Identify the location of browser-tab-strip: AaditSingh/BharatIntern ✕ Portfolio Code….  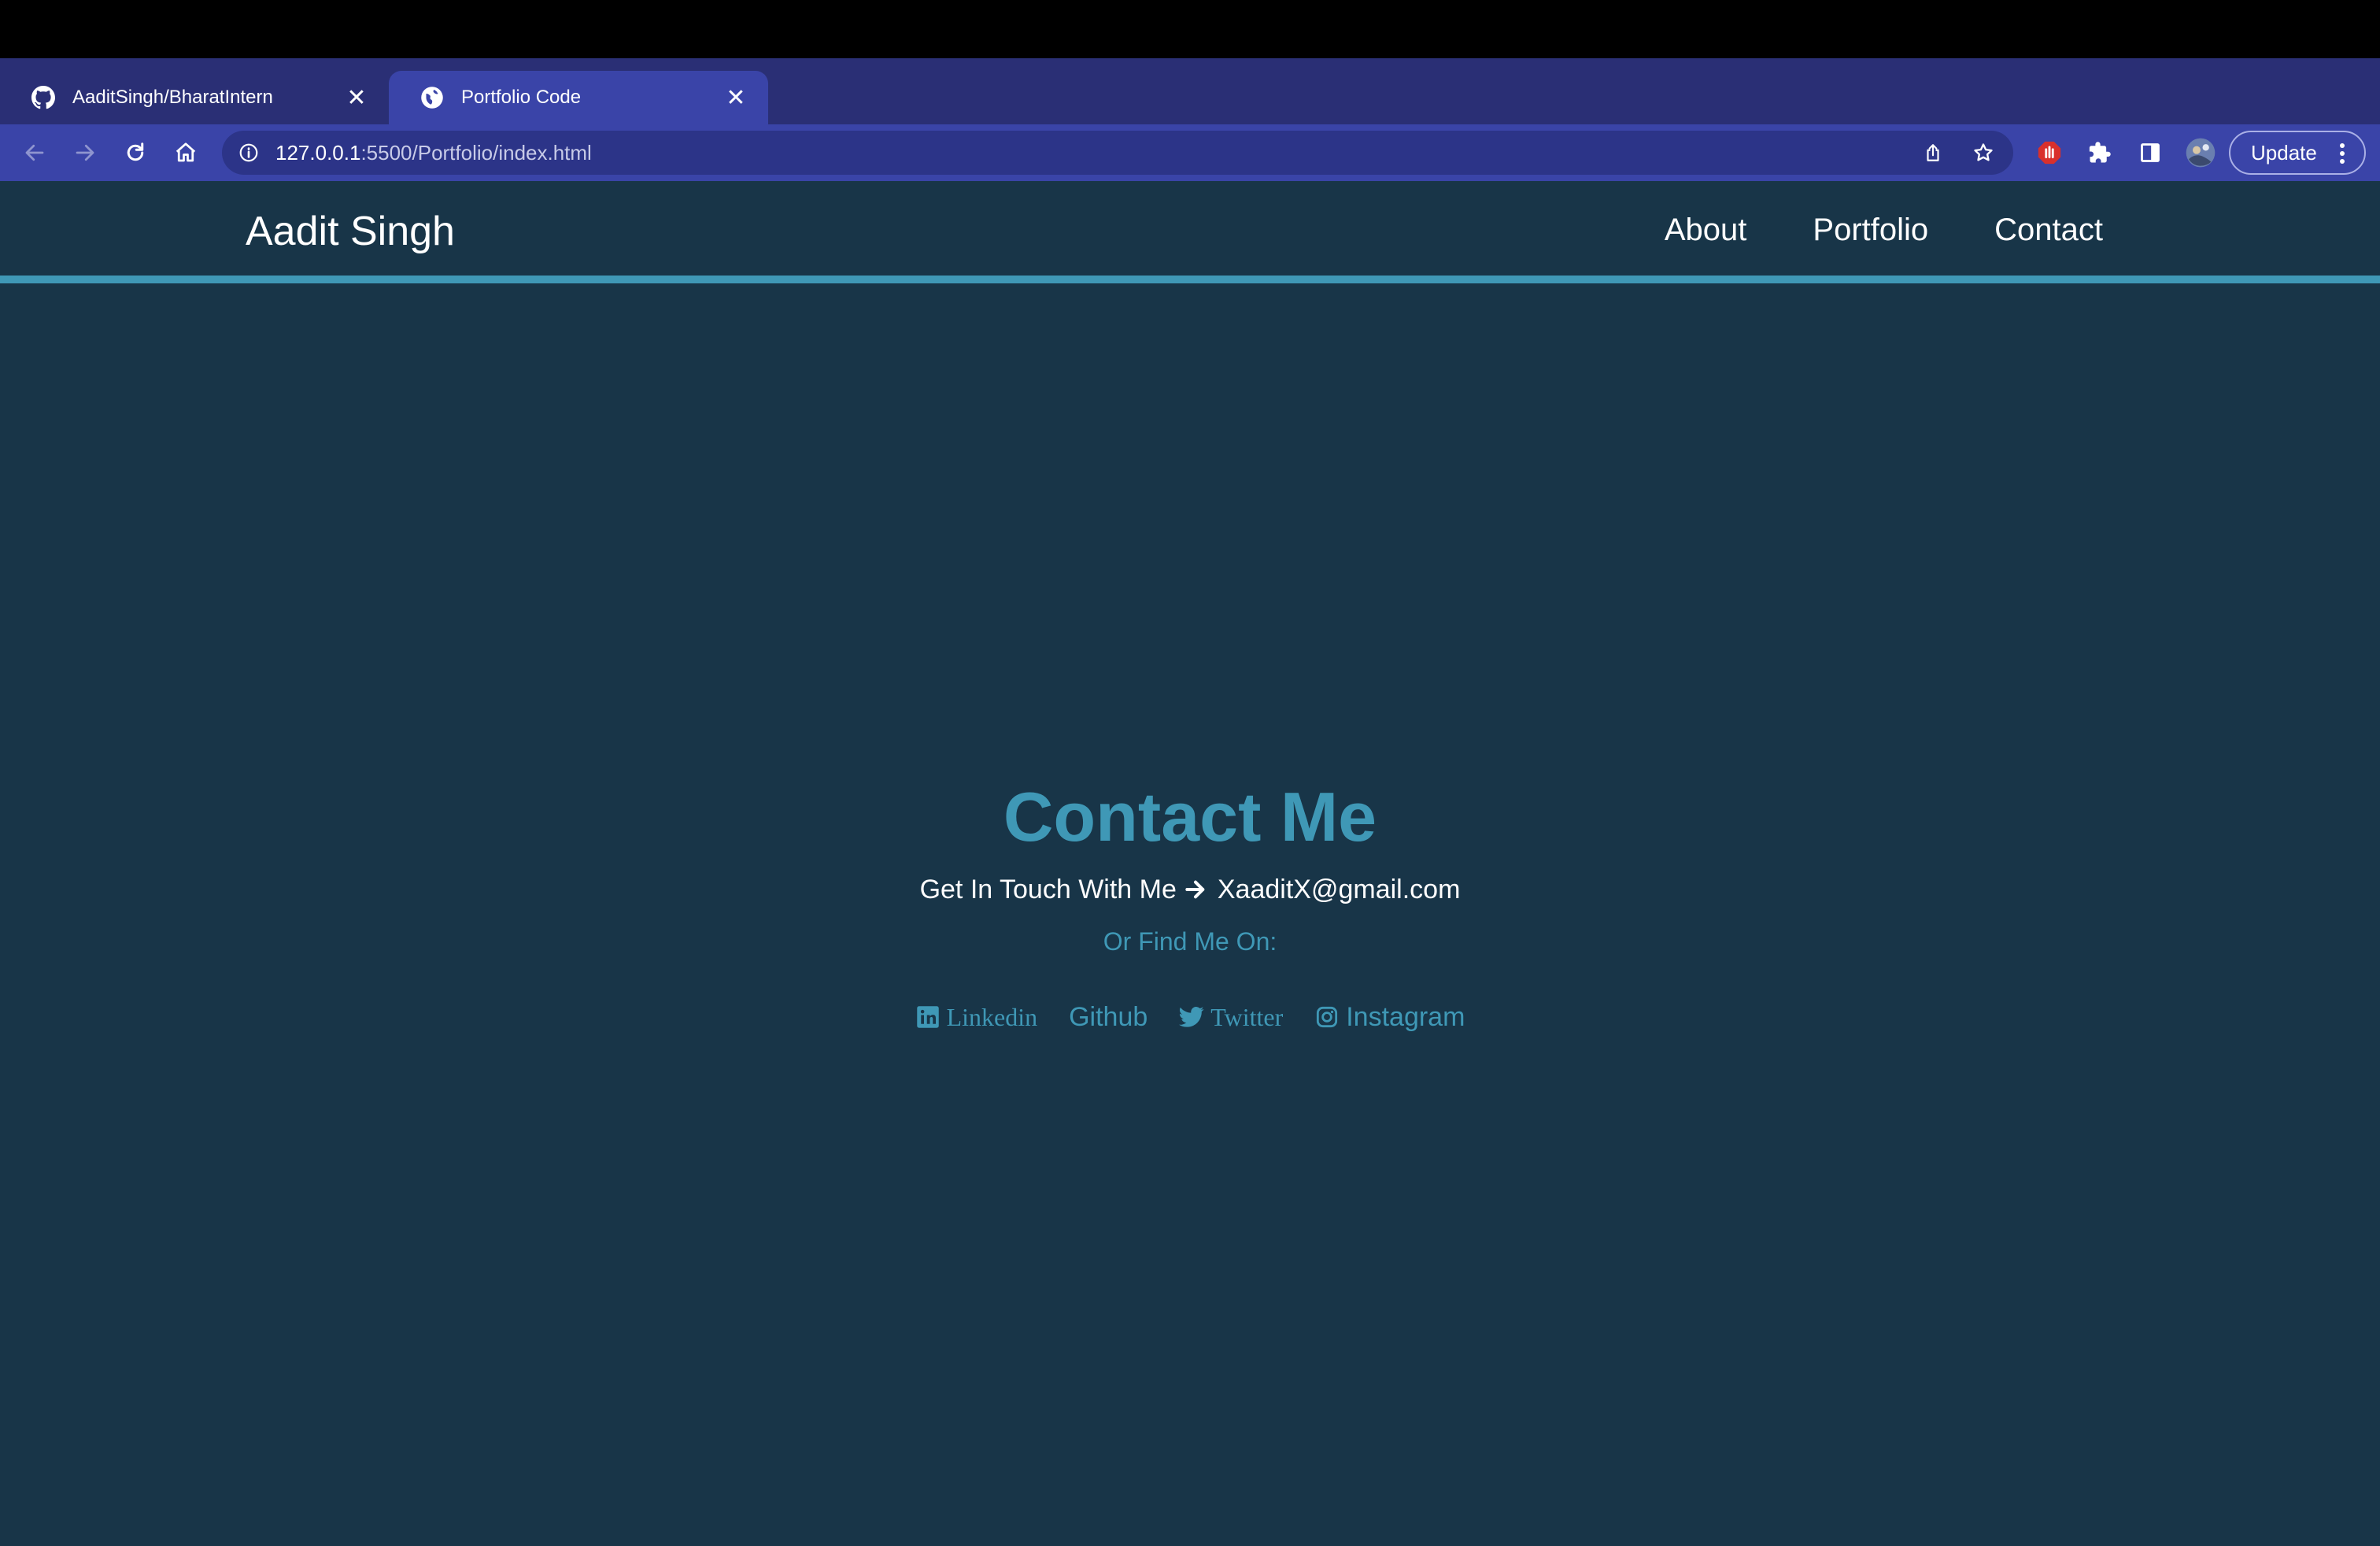
(1190, 114).